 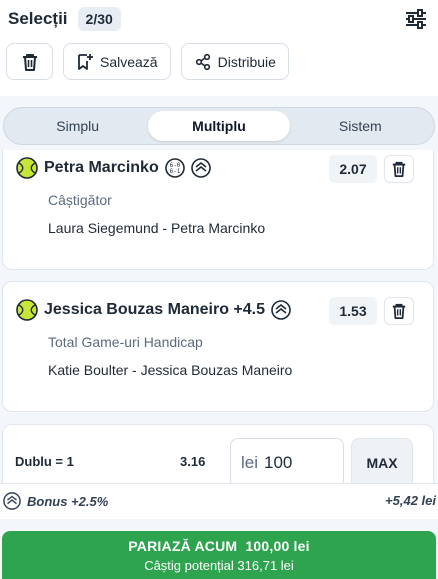 What do you see at coordinates (219, 546) in the screenshot?
I see `place-bet-label: PARIAZĂ ACUM 100,00 lei` at bounding box center [219, 546].